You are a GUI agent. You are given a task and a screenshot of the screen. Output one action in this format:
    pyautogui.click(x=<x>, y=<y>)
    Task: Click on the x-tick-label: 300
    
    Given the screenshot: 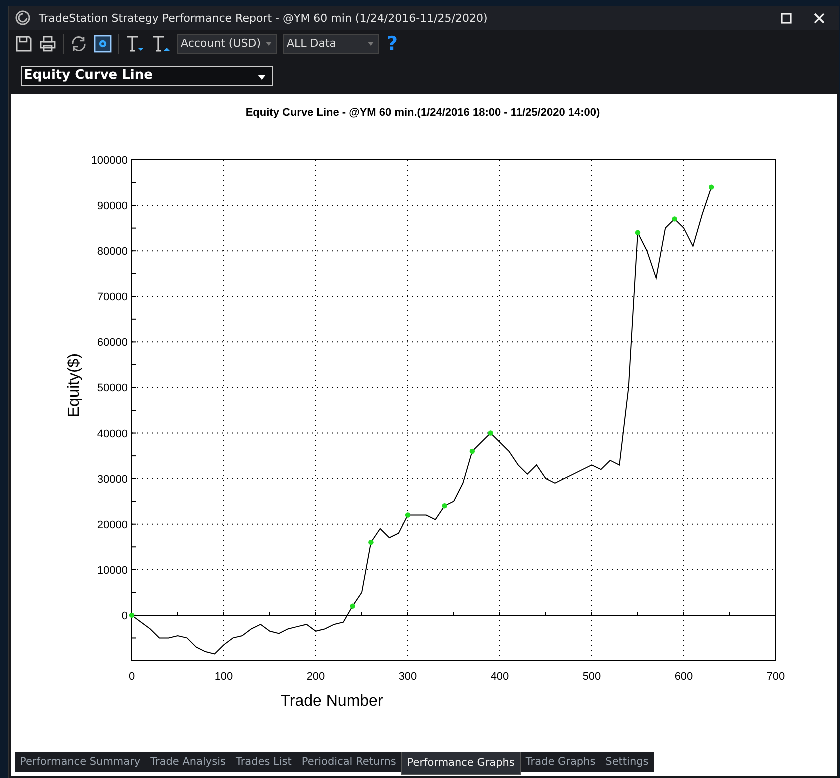 What is the action you would take?
    pyautogui.click(x=408, y=677)
    